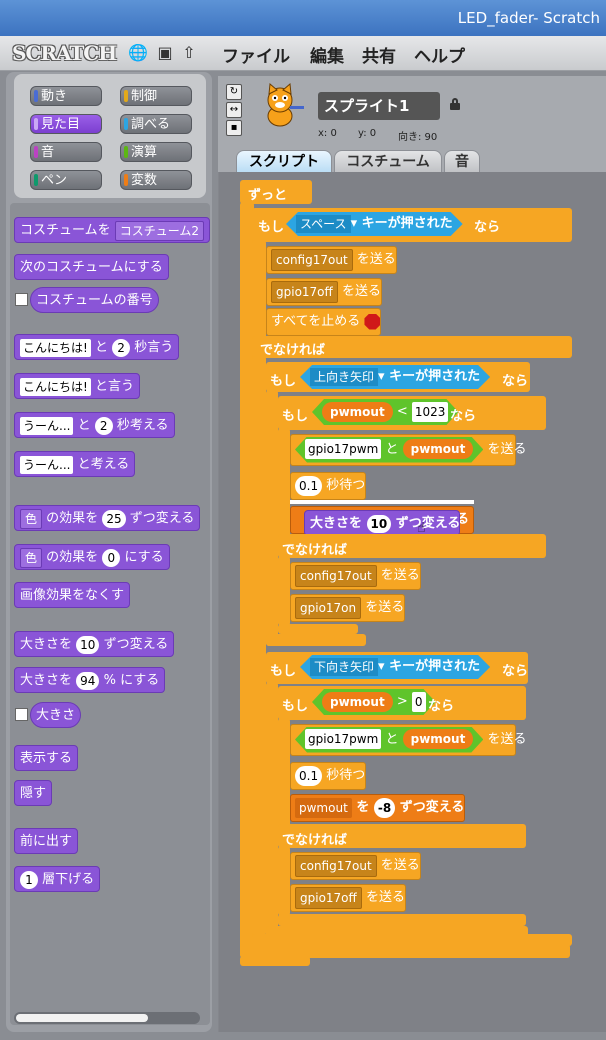 The image size is (606, 1040). I want to click on sprite-cat-thumbnail, so click(280, 108).